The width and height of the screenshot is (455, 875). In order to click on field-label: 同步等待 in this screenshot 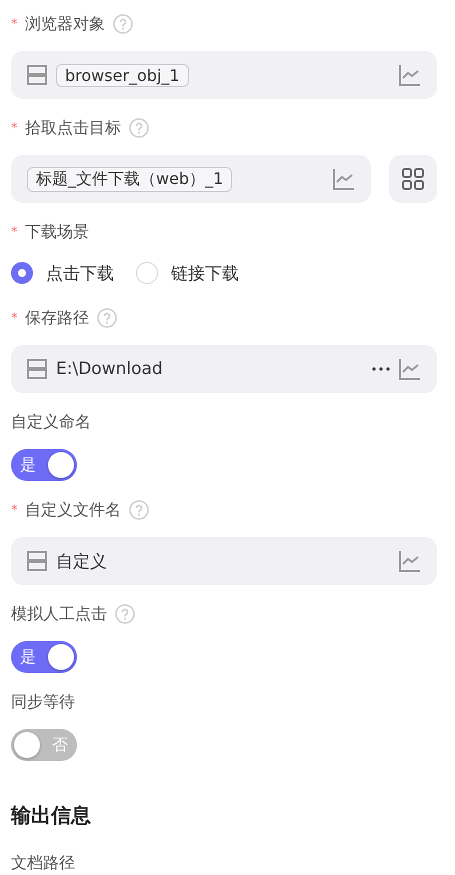, I will do `click(43, 702)`.